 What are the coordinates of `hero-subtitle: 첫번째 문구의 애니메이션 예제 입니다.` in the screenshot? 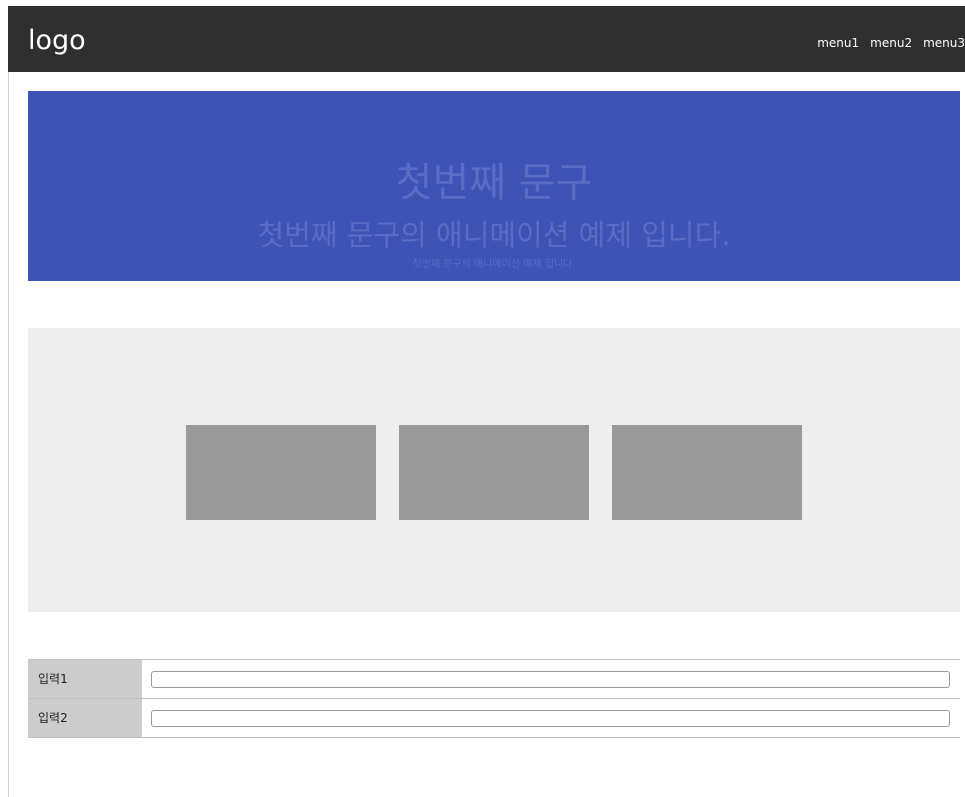 It's located at (494, 235).